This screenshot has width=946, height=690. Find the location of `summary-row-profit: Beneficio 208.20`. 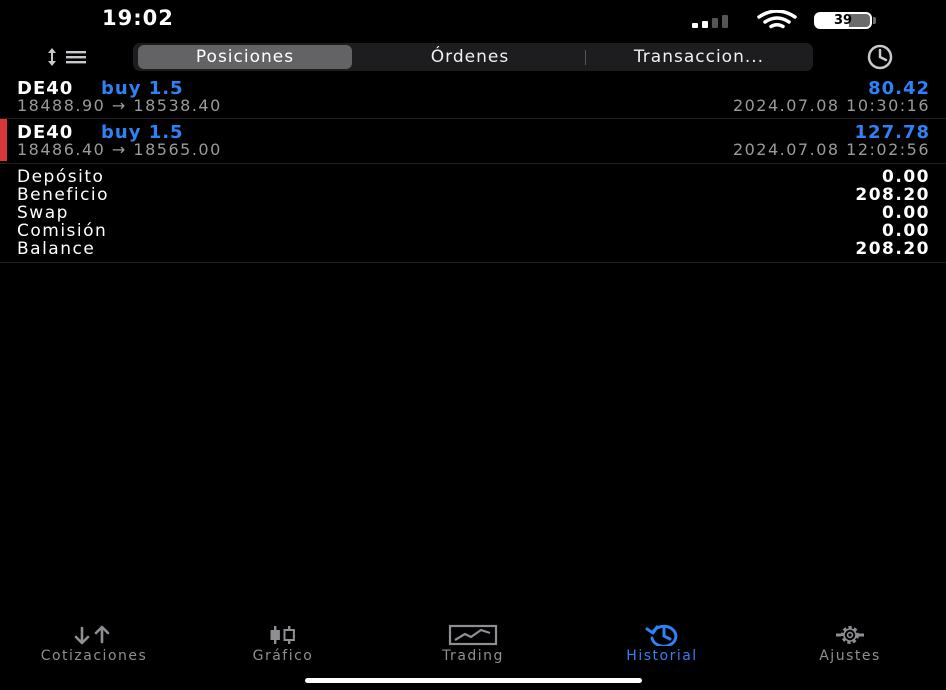

summary-row-profit: Beneficio 208.20 is located at coordinates (473, 195).